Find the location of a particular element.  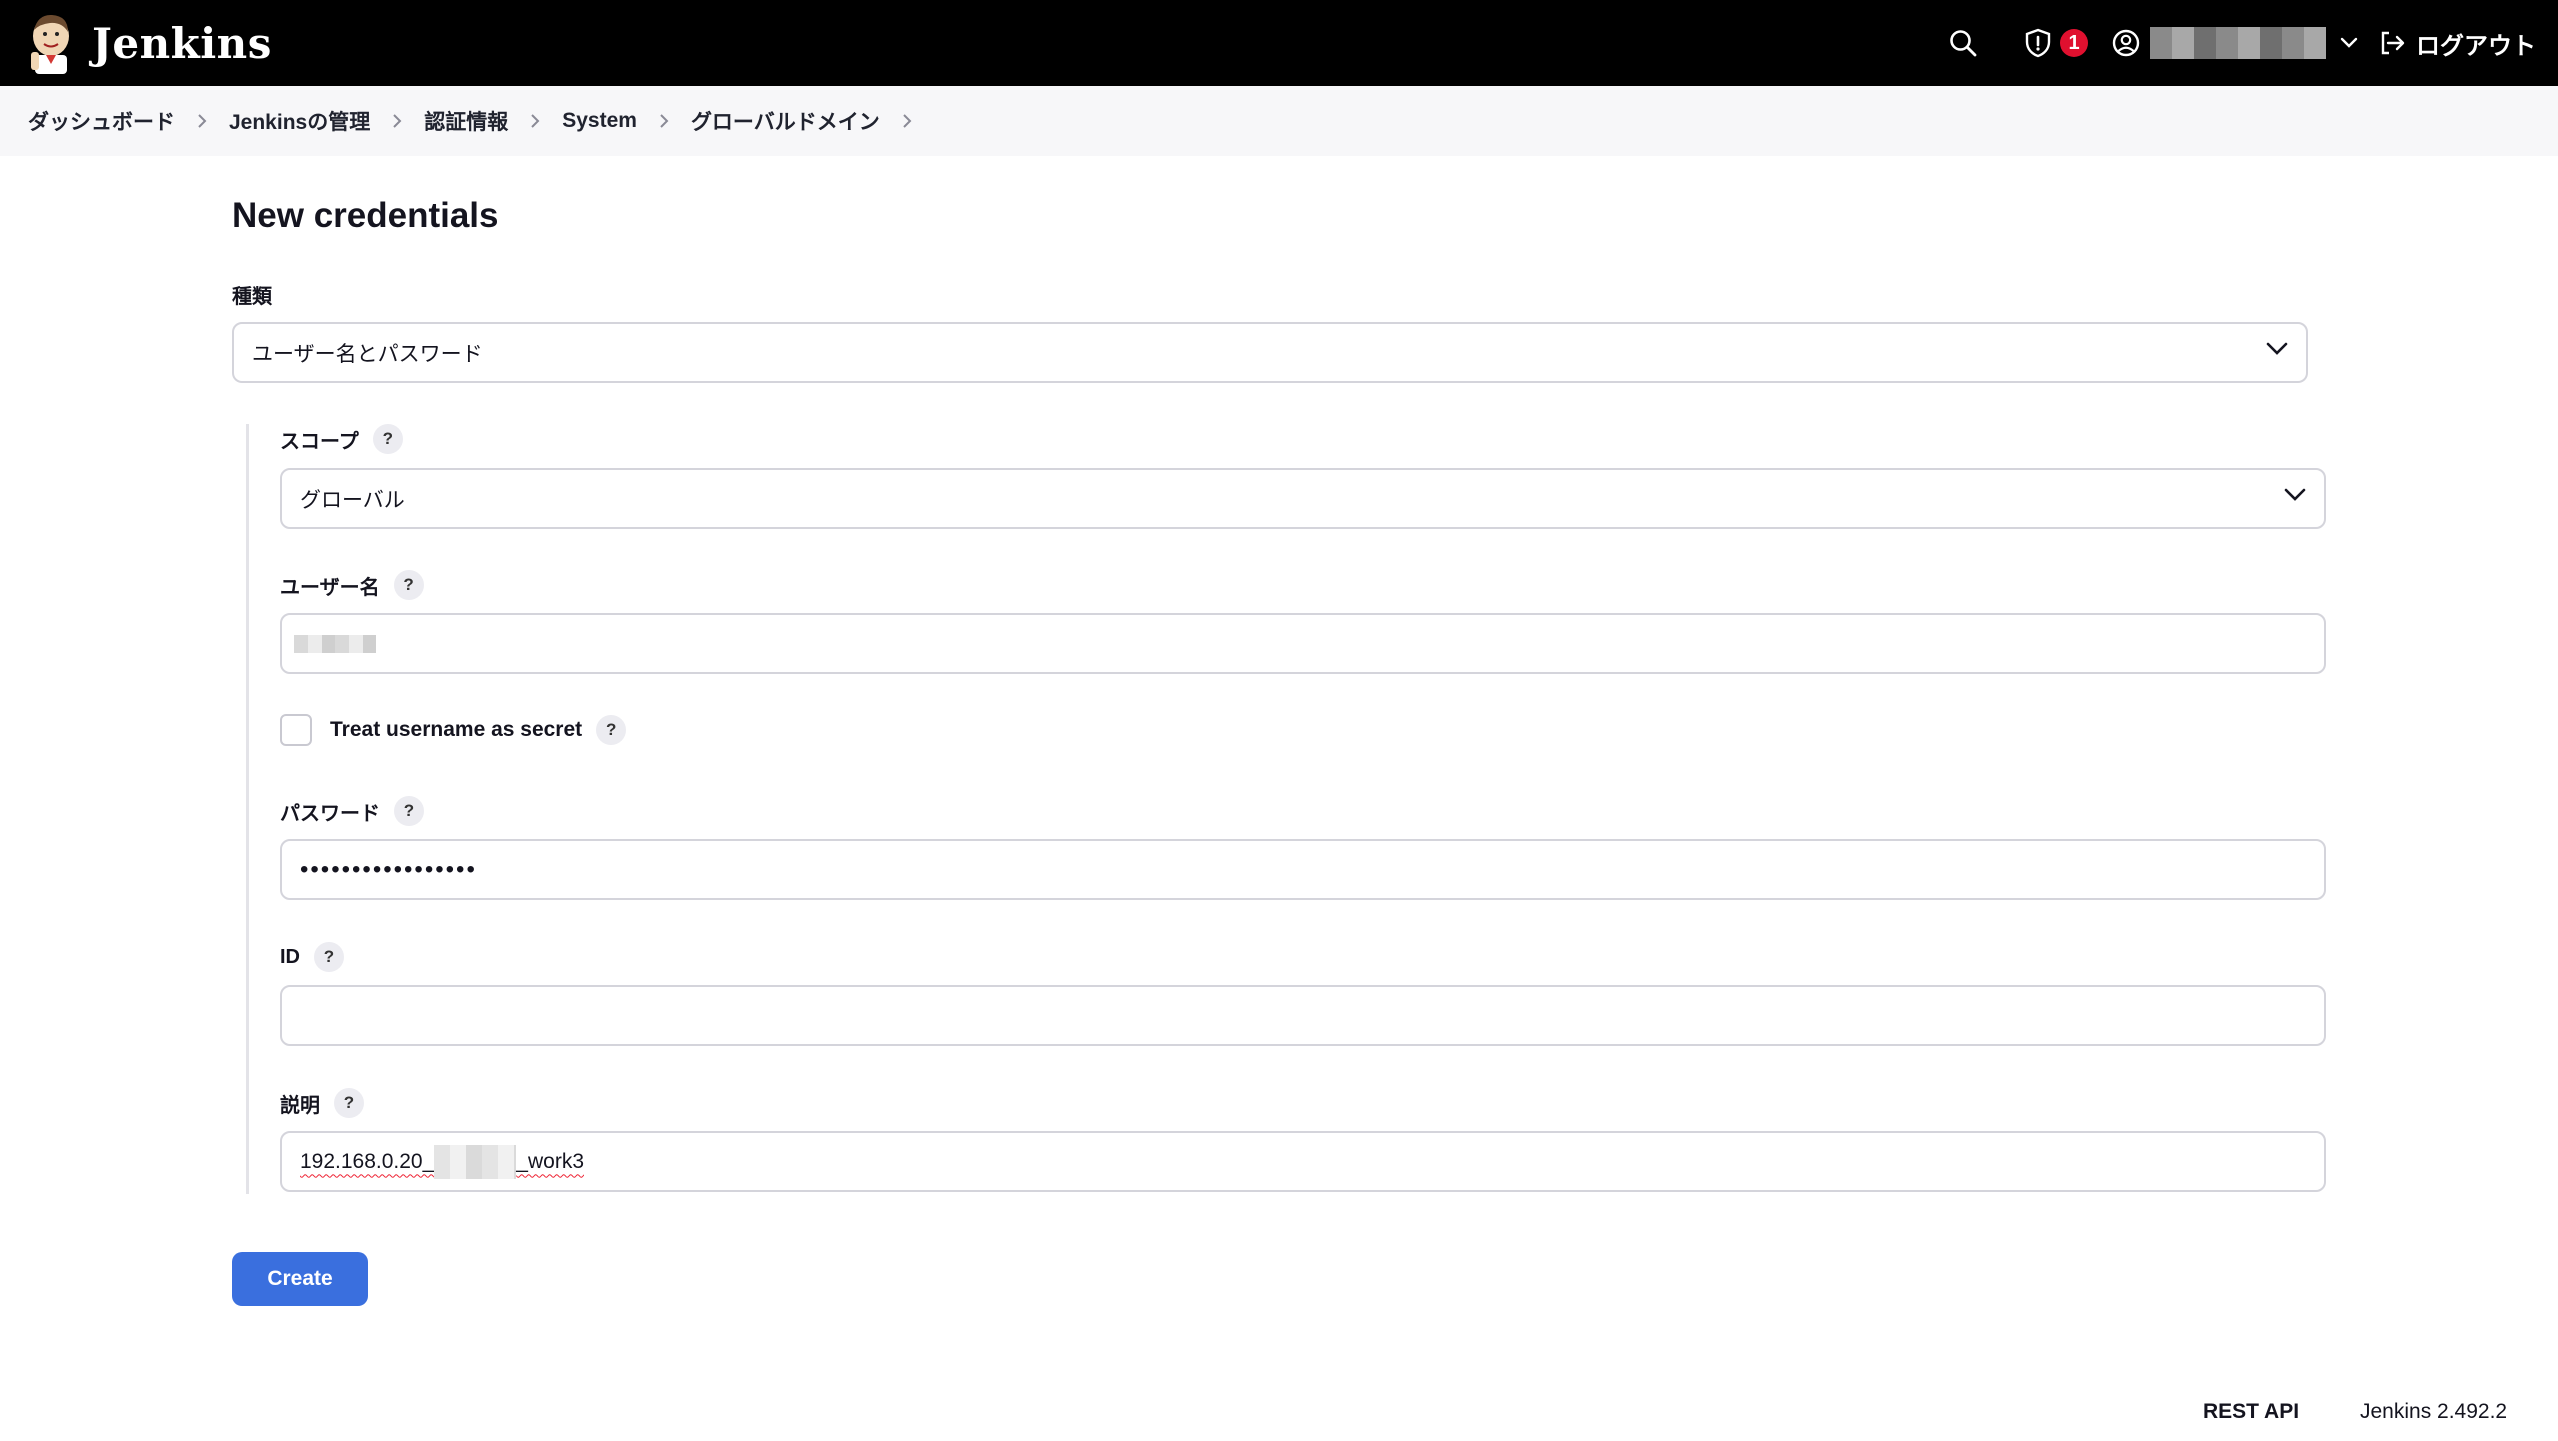

scope-select: グローバル is located at coordinates (1303, 498).